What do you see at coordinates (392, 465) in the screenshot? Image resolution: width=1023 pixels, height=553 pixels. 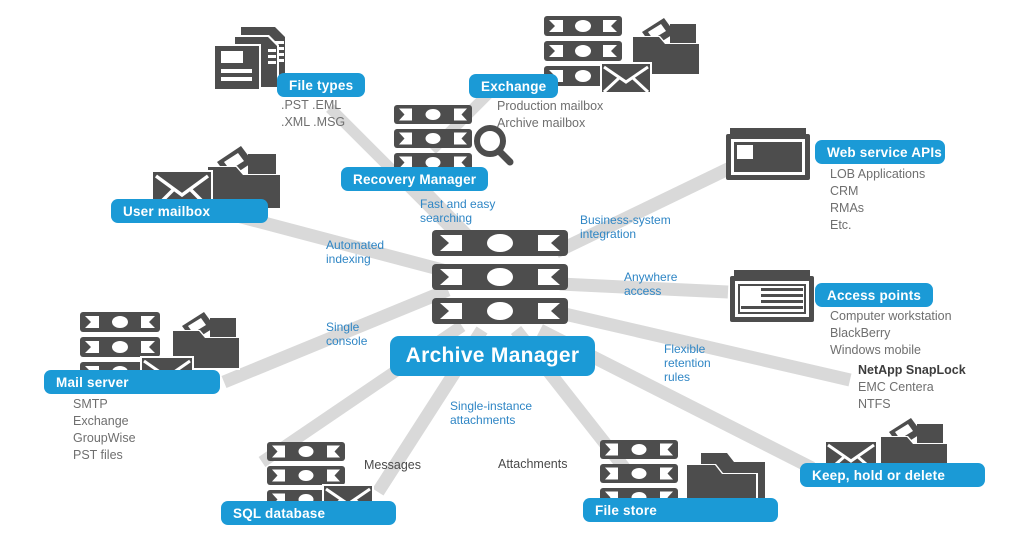 I see `label-messages: Messages` at bounding box center [392, 465].